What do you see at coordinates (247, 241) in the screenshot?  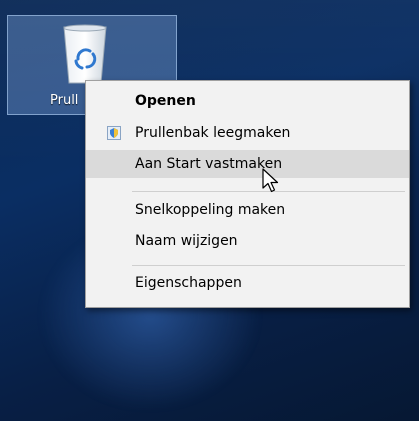 I see `menu-item-naam-wijzigen: Naam wijzigen` at bounding box center [247, 241].